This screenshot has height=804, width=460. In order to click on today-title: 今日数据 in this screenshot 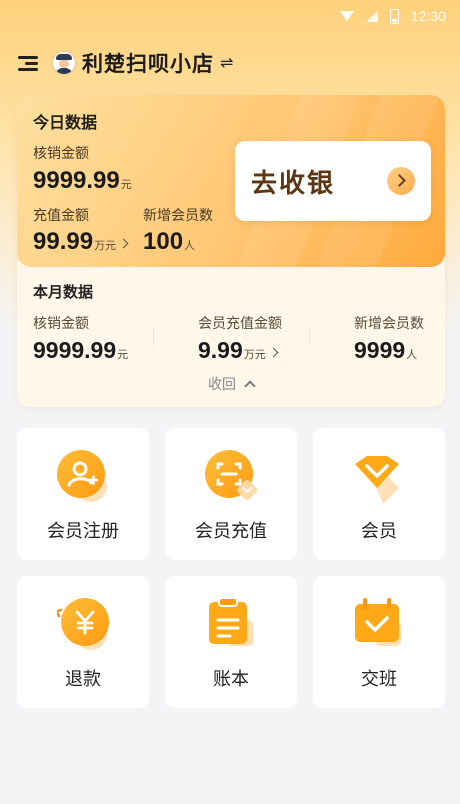, I will do `click(65, 122)`.